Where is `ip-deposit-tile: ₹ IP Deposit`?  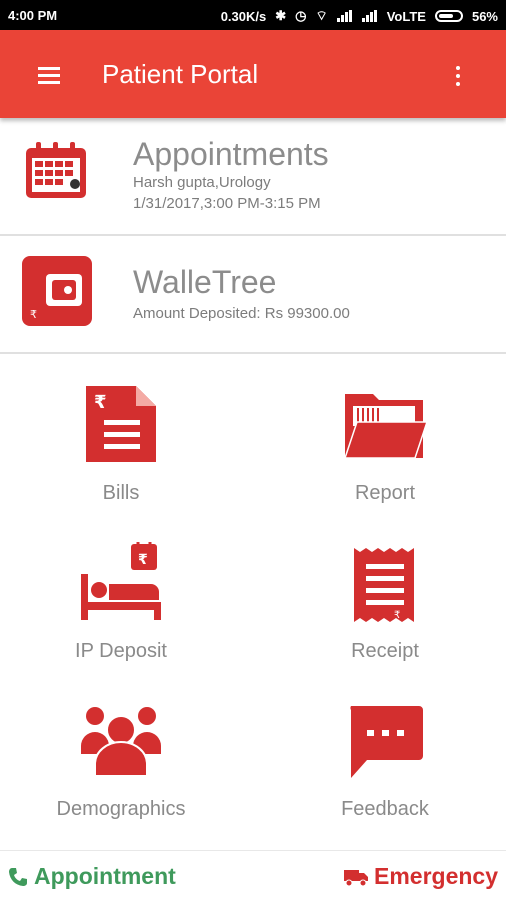 ip-deposit-tile: ₹ IP Deposit is located at coordinates (121, 607).